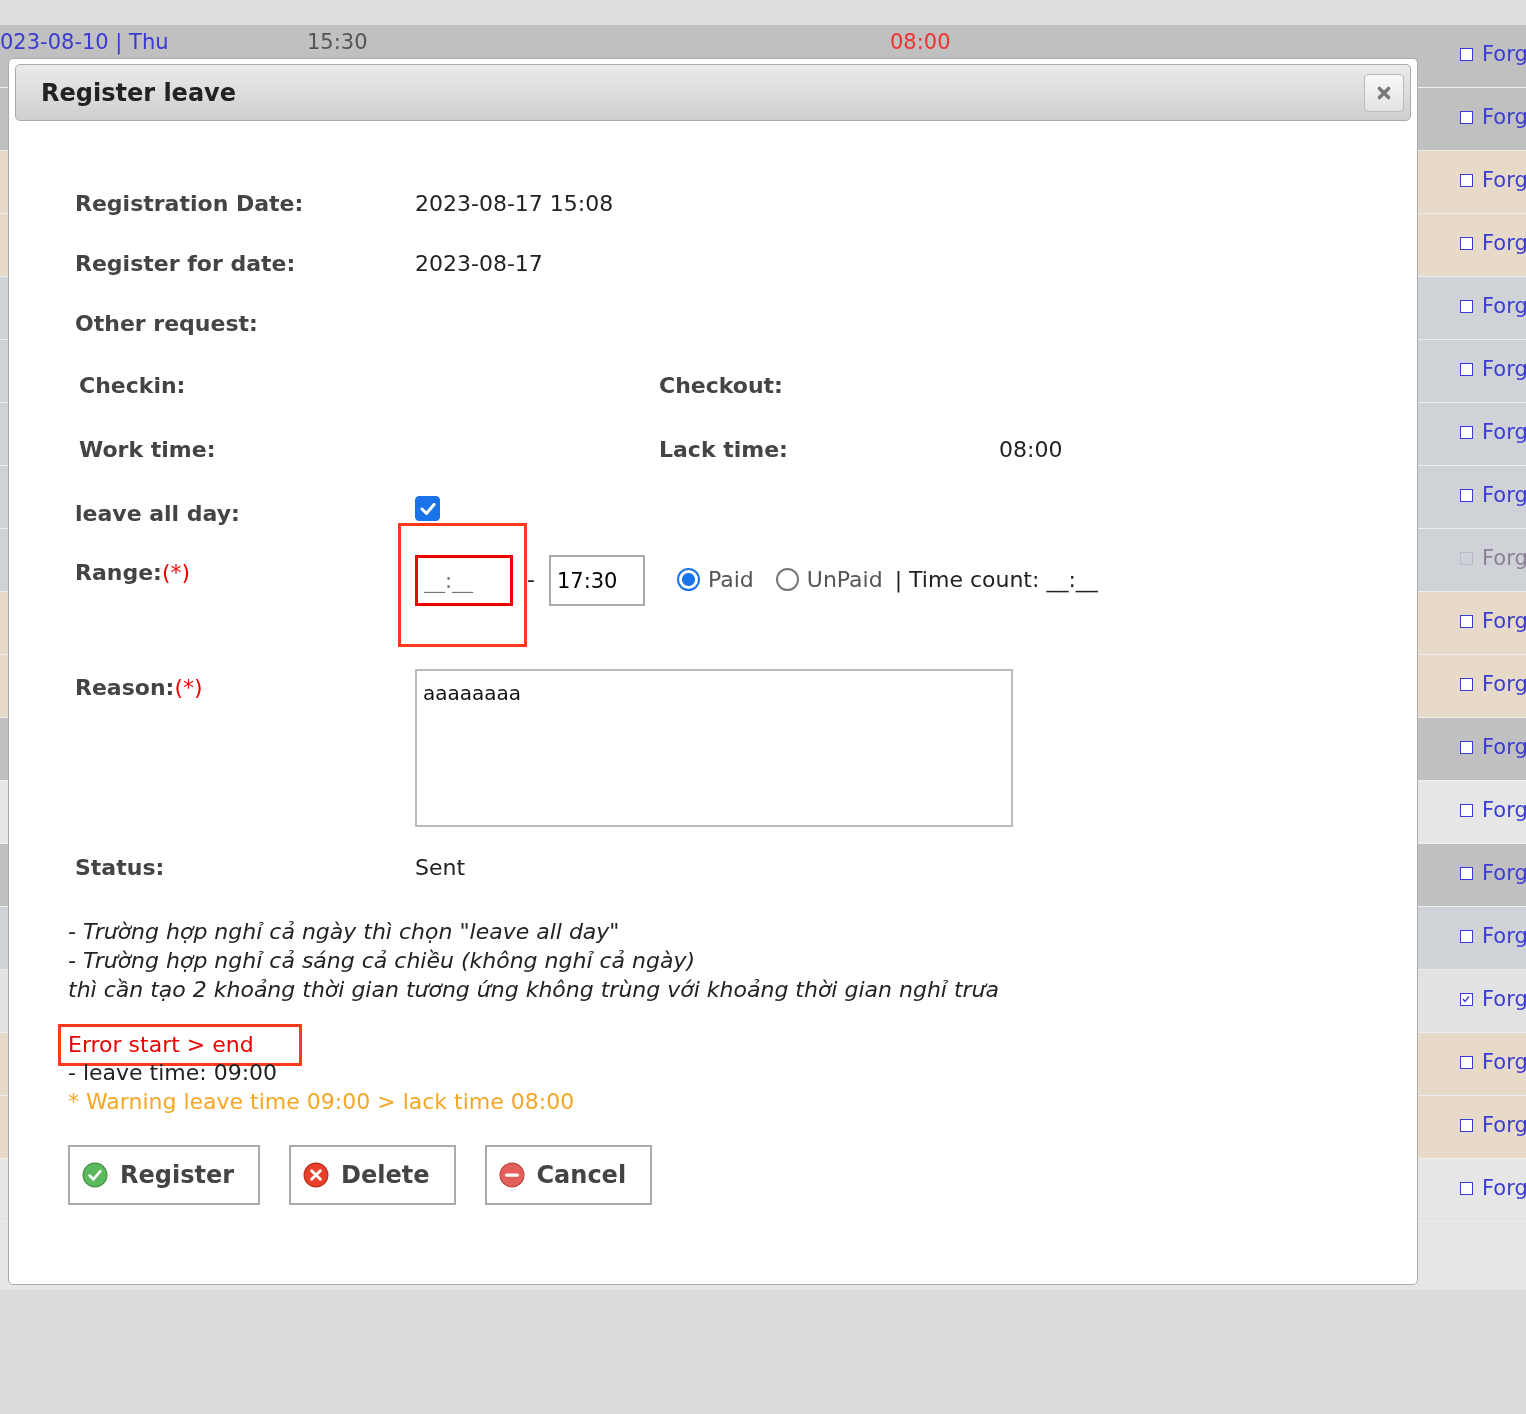 This screenshot has height=1414, width=1526. I want to click on delete-button: Delete, so click(372, 1175).